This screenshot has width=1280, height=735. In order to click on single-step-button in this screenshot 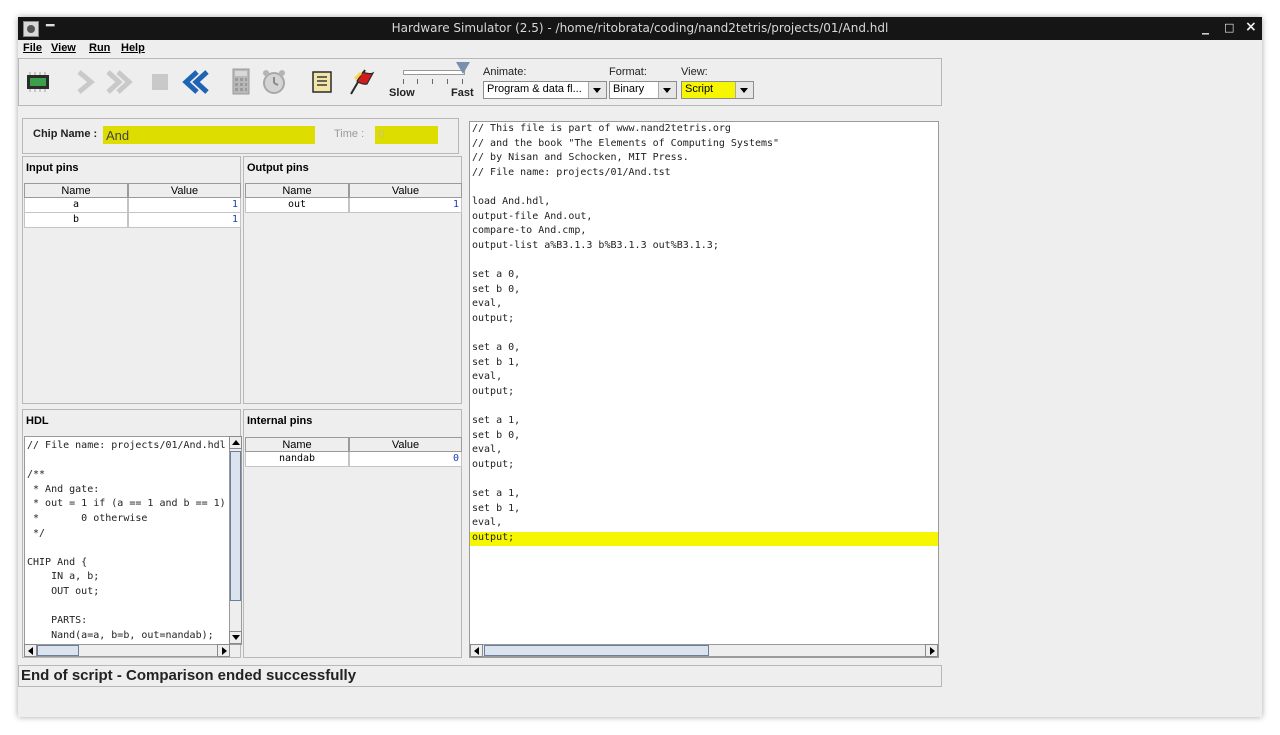, I will do `click(85, 82)`.